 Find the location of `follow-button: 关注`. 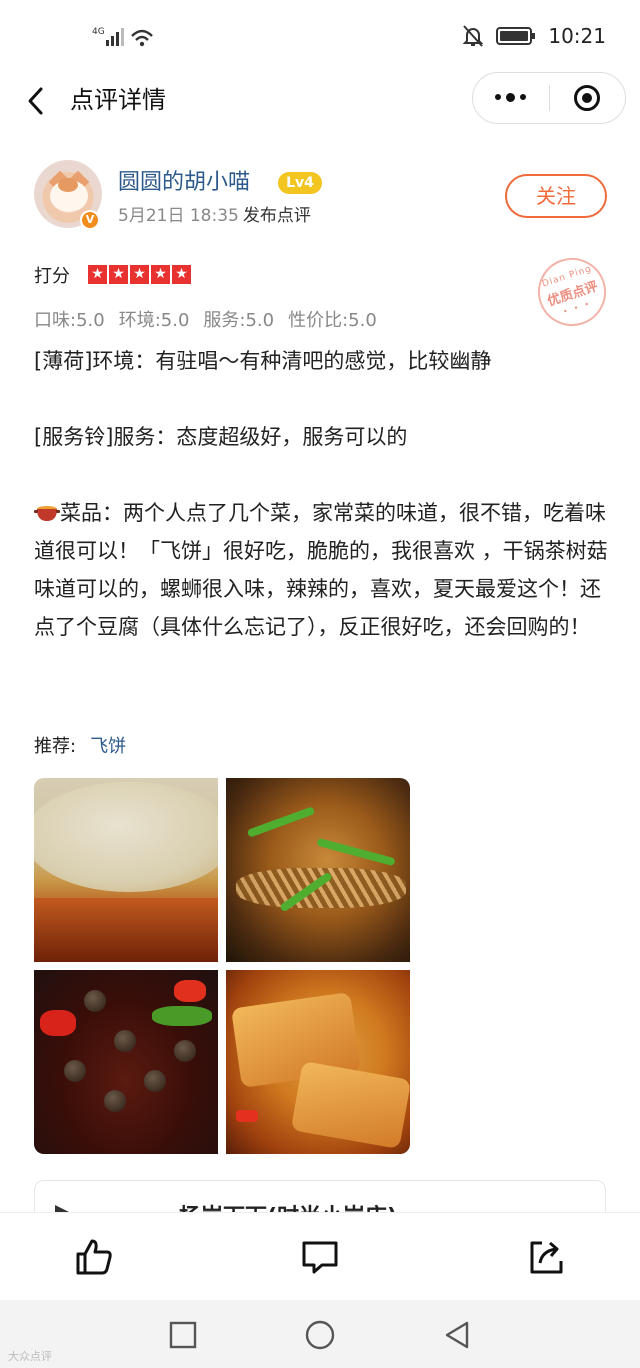

follow-button: 关注 is located at coordinates (556, 196).